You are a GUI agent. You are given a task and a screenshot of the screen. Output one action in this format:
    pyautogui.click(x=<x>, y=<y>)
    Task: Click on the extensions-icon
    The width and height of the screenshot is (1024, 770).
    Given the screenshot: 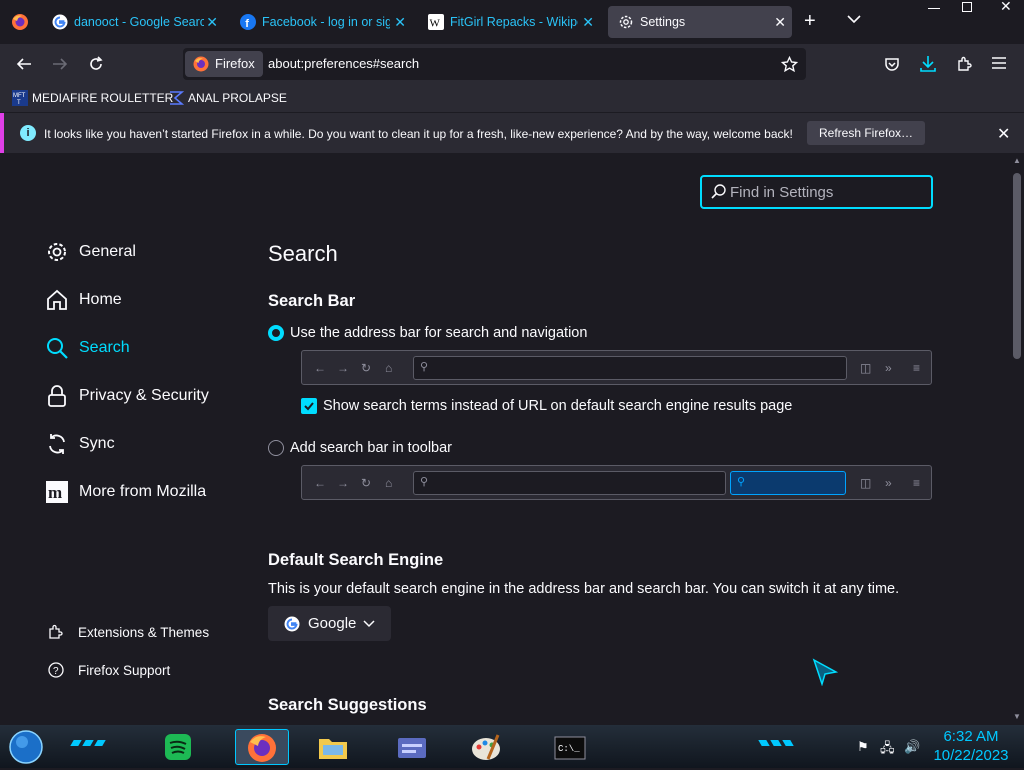 What is the action you would take?
    pyautogui.click(x=964, y=64)
    